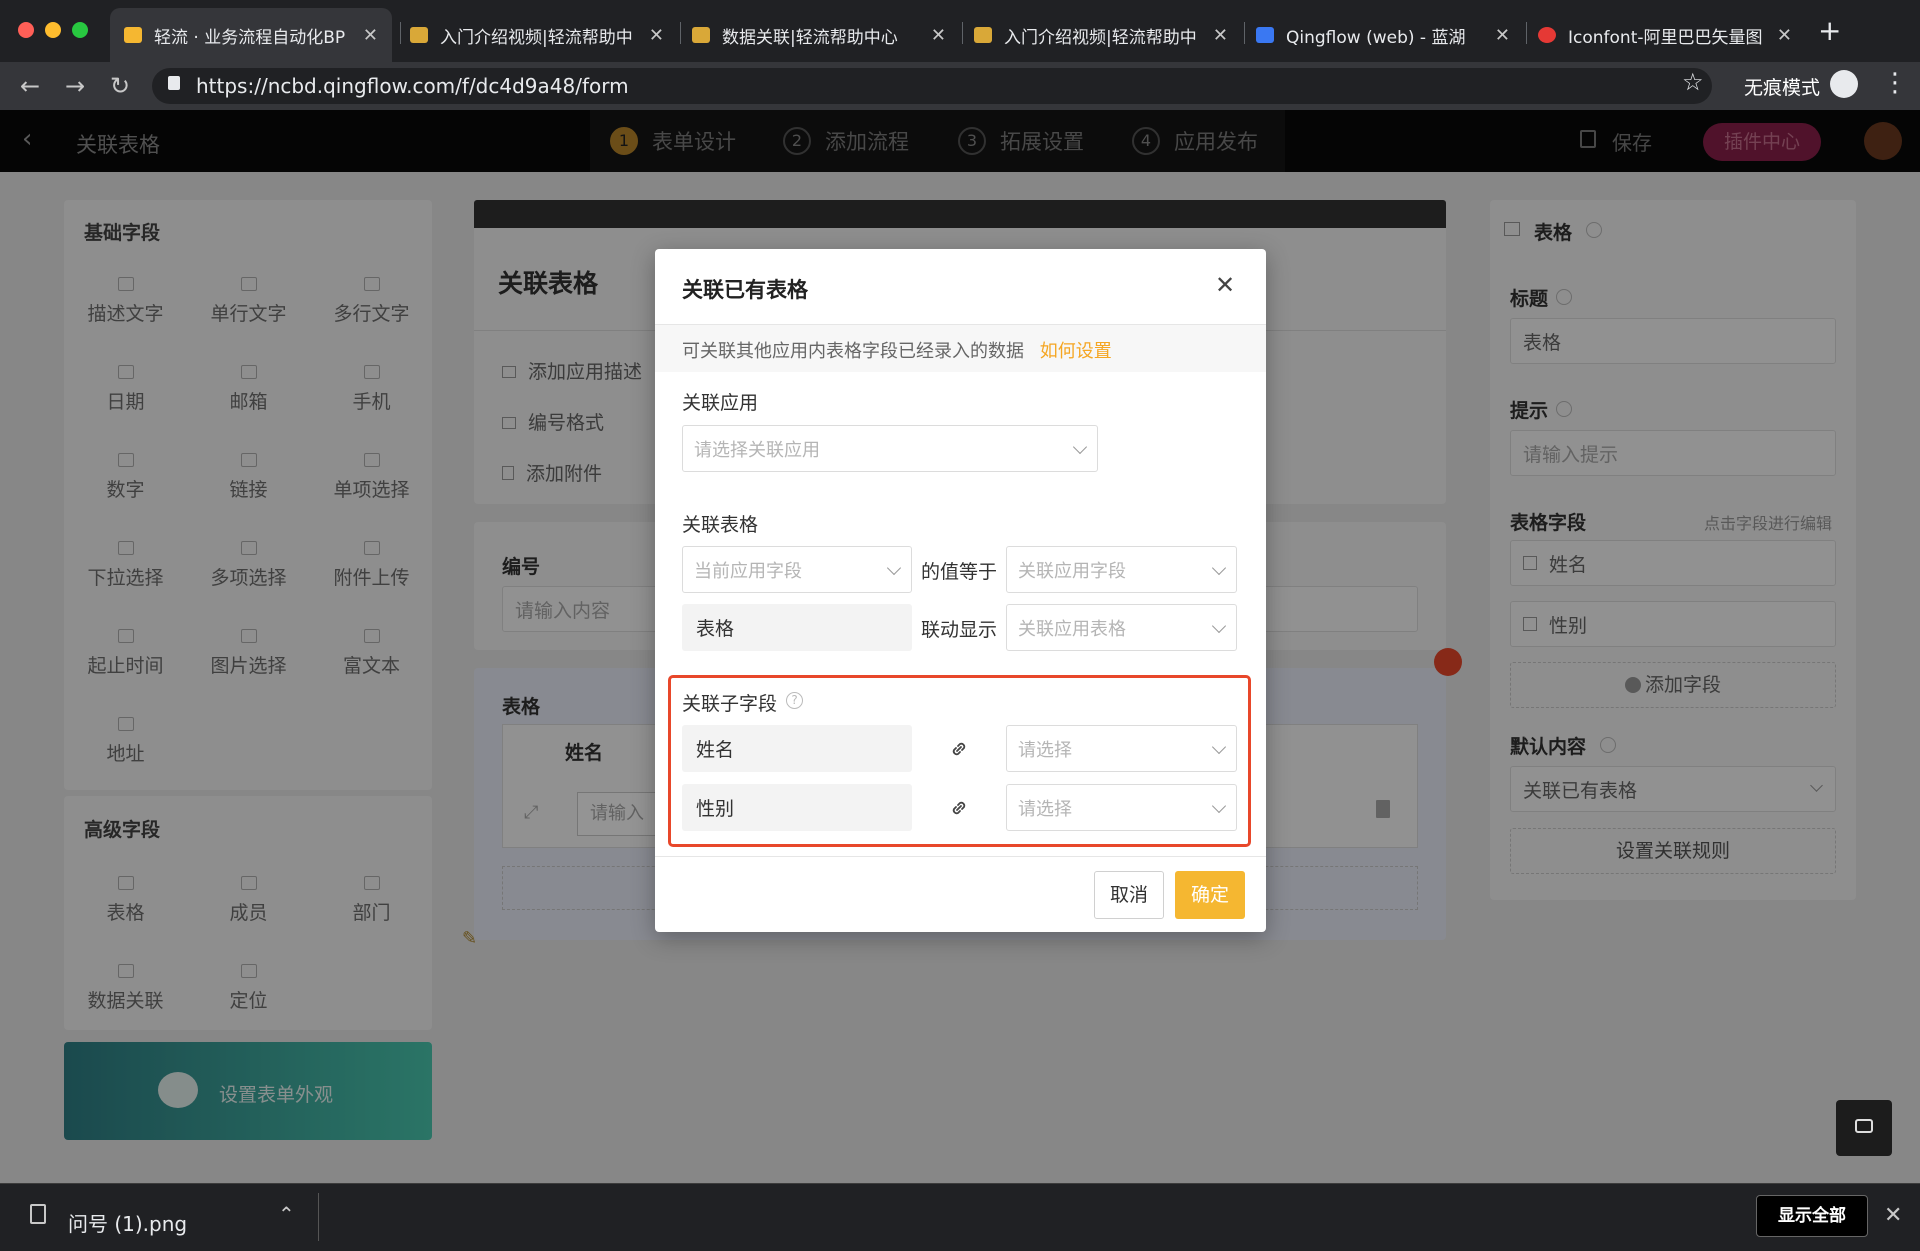 This screenshot has width=1920, height=1251. What do you see at coordinates (1693, 82) in the screenshot?
I see `bookmark-star-icon: ☆` at bounding box center [1693, 82].